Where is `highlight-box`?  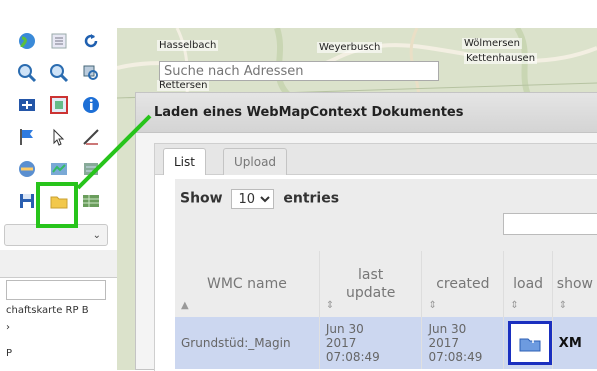 highlight-box is located at coordinates (57, 205).